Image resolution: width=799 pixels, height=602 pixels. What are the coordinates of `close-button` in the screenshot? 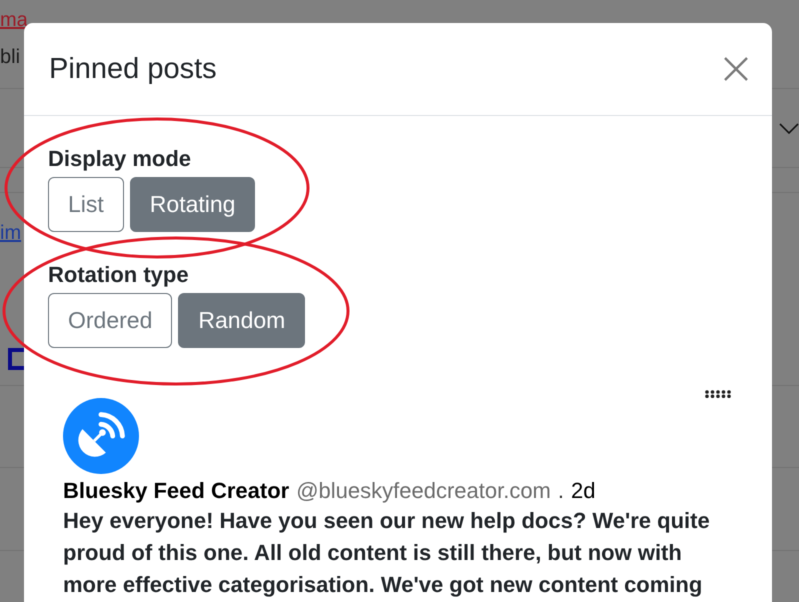 It's located at (736, 69).